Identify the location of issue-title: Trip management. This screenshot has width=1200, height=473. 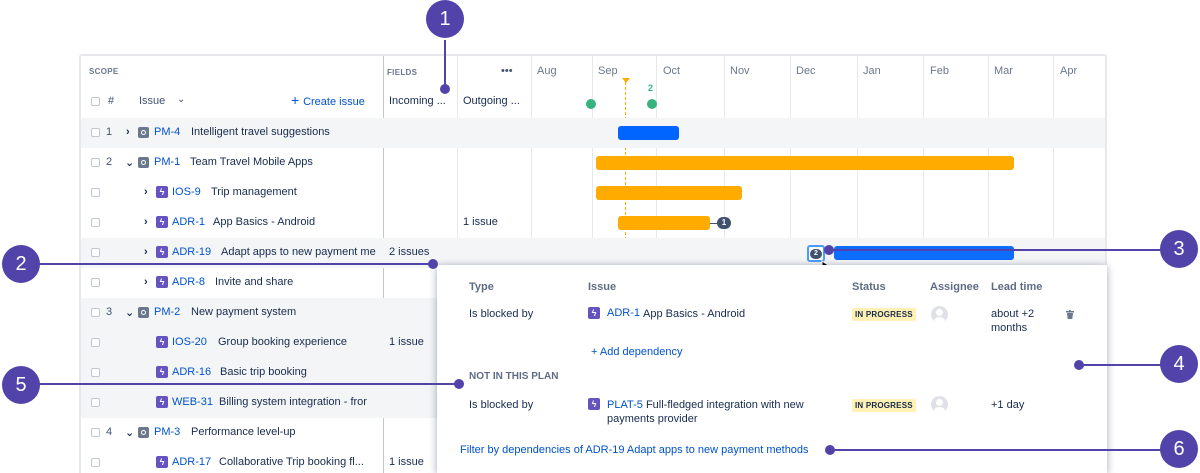
(254, 192).